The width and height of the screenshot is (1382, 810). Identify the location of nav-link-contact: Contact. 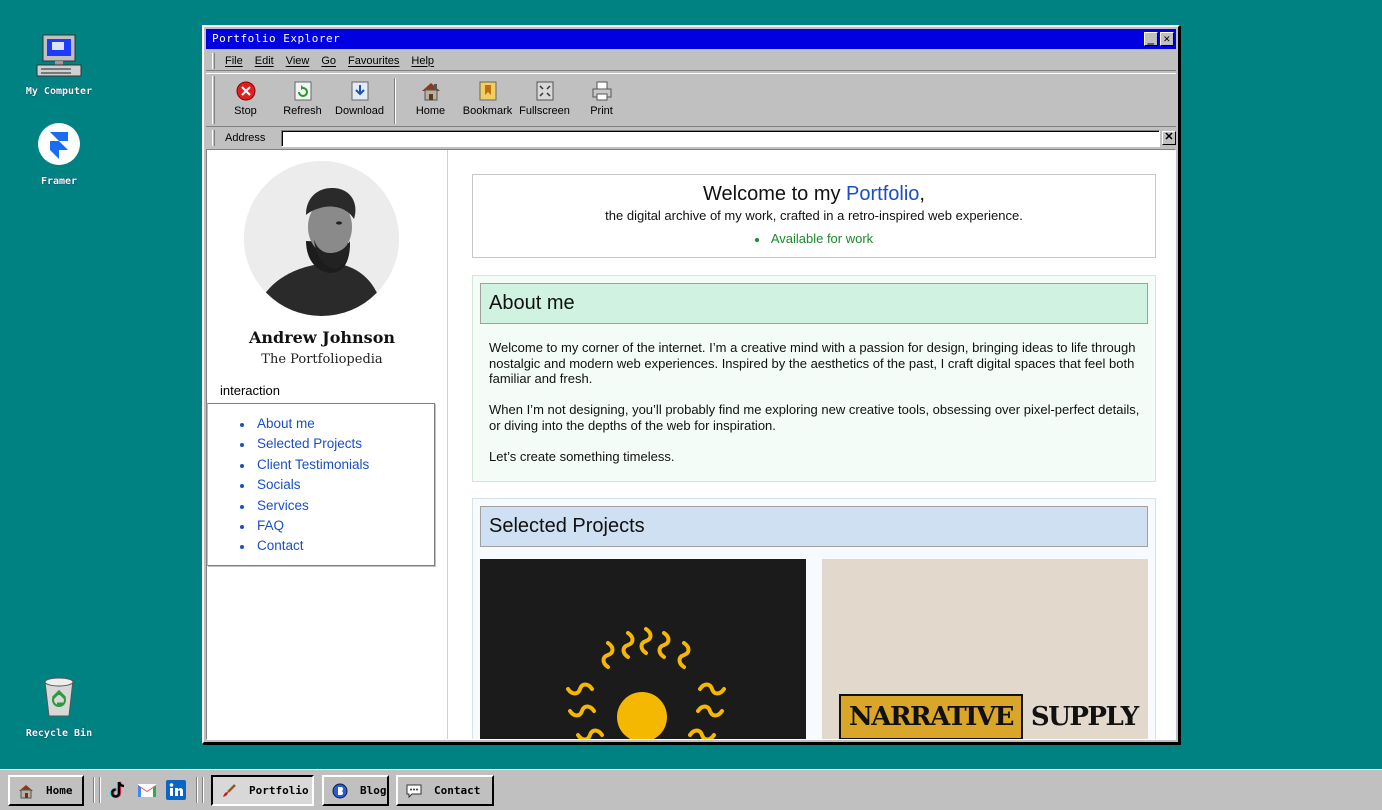
(337, 548).